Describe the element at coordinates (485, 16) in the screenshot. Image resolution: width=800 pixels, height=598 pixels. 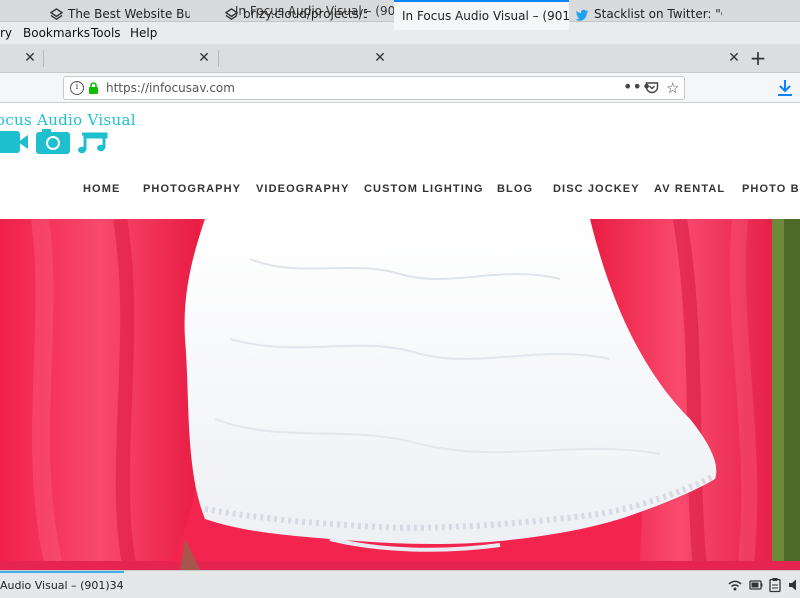
I see `tab-label: In Focus Audio Visual – (901)34-` at that location.